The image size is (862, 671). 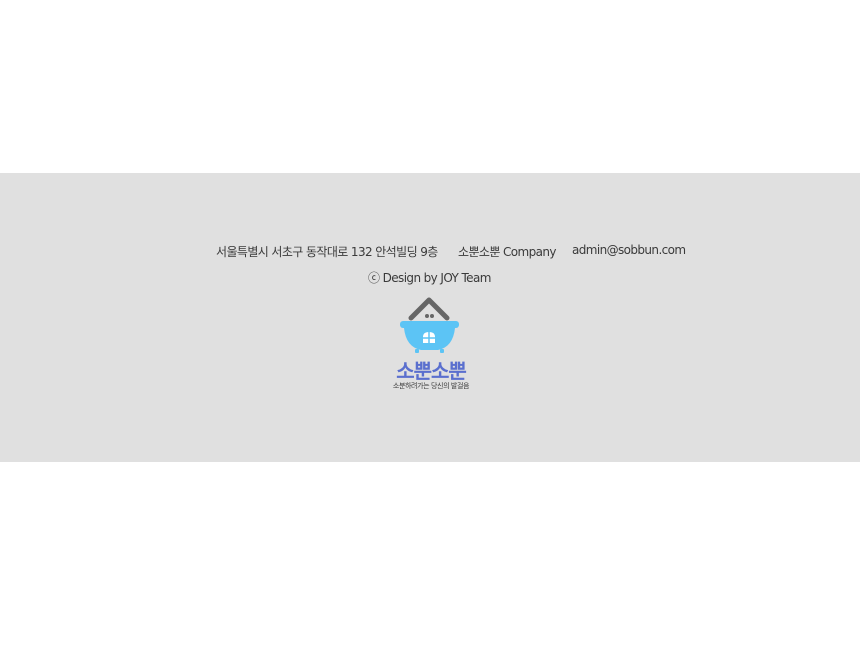 What do you see at coordinates (431, 371) in the screenshot?
I see `logo-name: 소뿐소뿐` at bounding box center [431, 371].